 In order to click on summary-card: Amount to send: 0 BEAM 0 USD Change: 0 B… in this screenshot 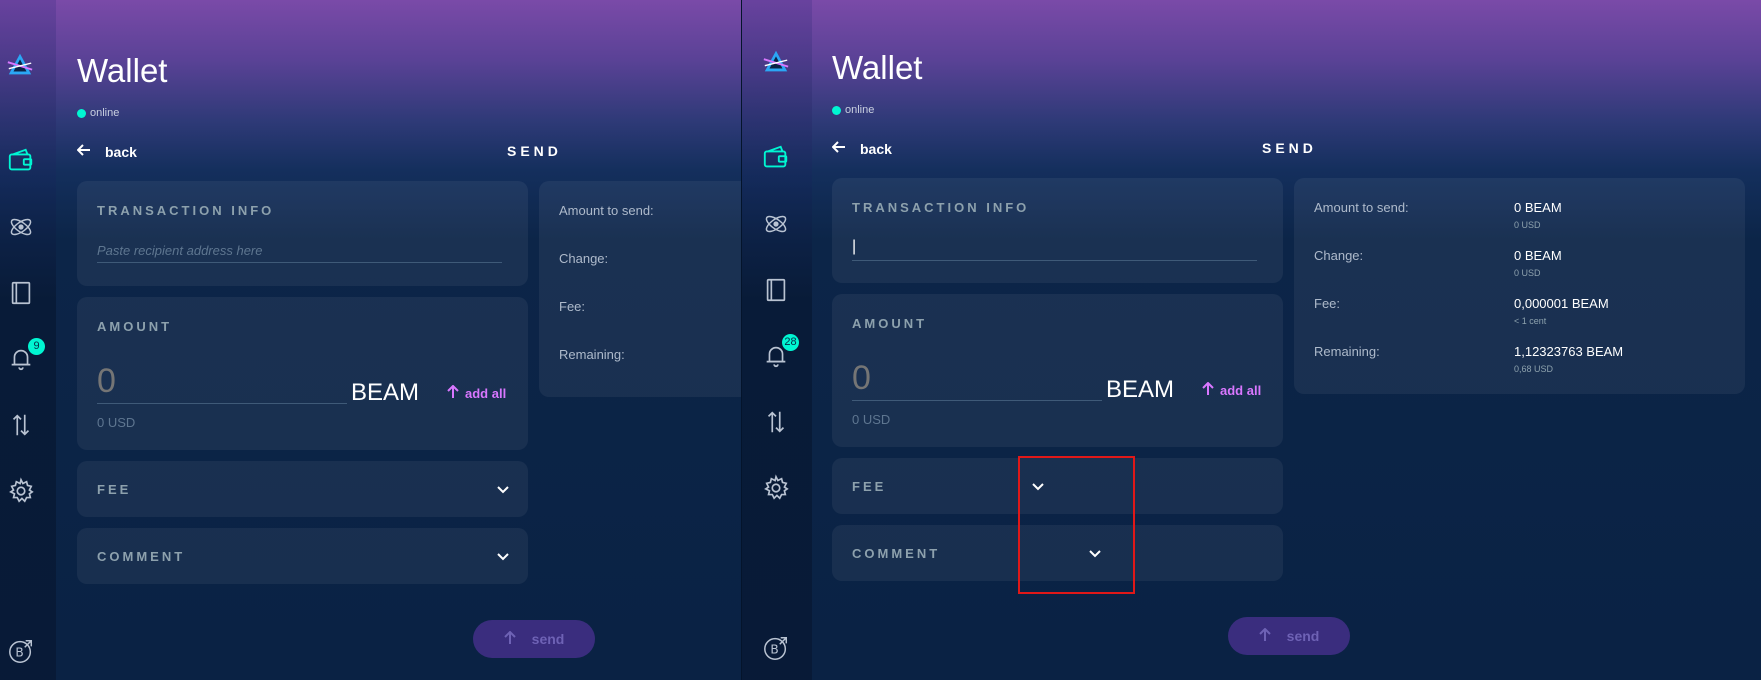, I will do `click(1519, 286)`.